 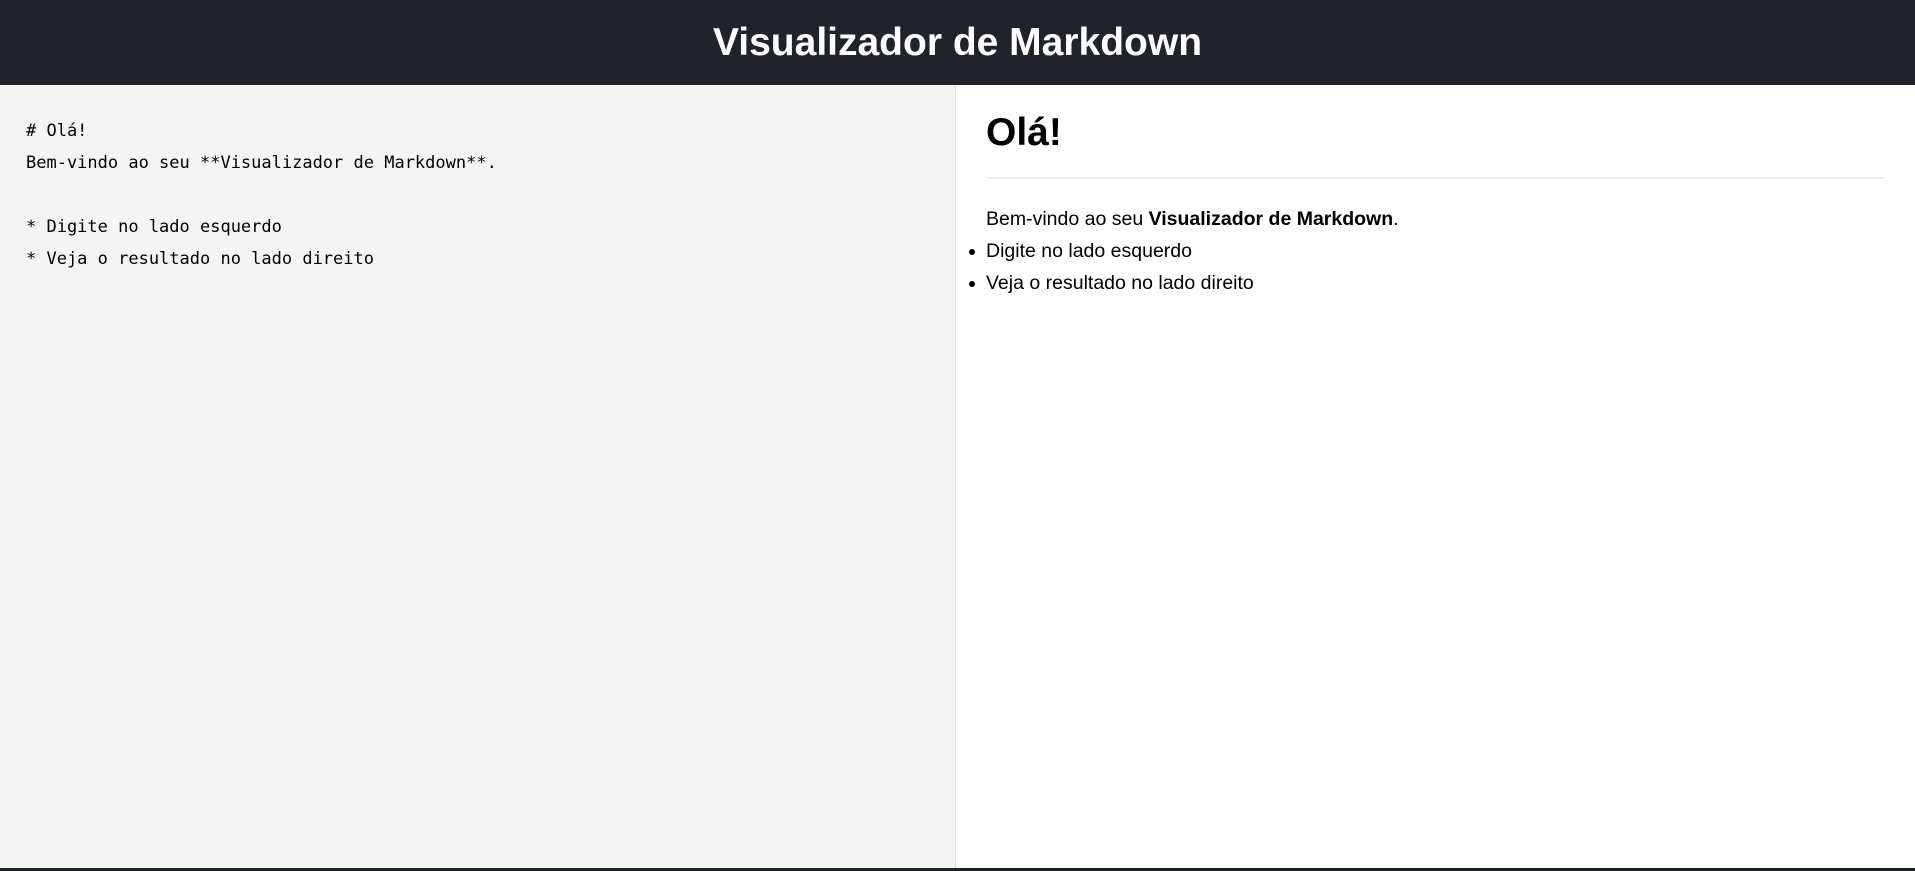 I want to click on paragraph-text: Bem-vindo ao seu, so click(x=1067, y=218).